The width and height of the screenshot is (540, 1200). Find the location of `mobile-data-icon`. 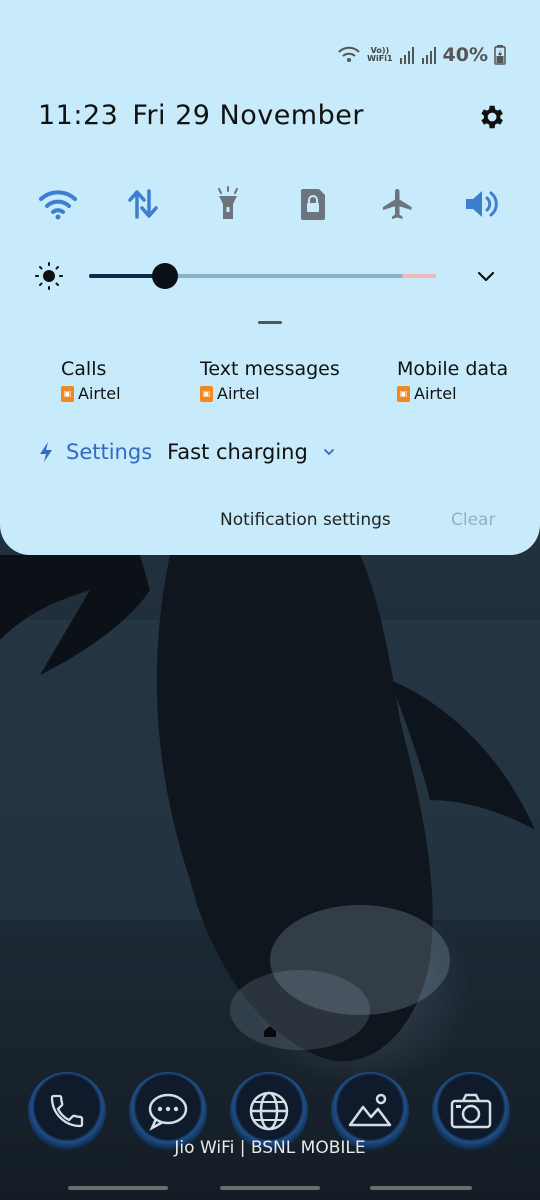

mobile-data-icon is located at coordinates (143, 204).